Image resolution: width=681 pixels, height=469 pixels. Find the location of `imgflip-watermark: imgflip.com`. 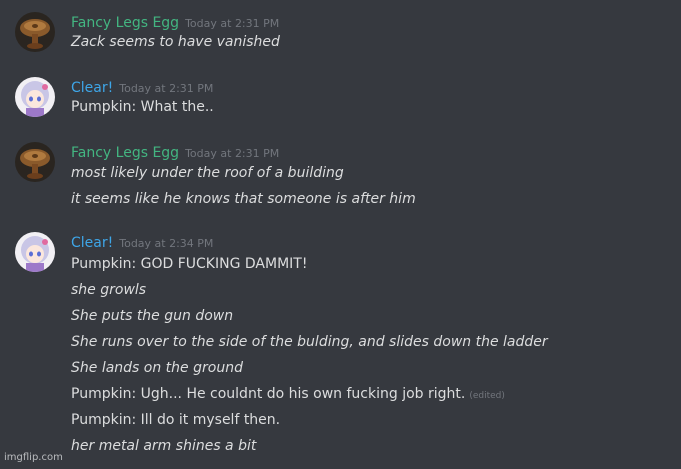

imgflip-watermark: imgflip.com is located at coordinates (33, 457).